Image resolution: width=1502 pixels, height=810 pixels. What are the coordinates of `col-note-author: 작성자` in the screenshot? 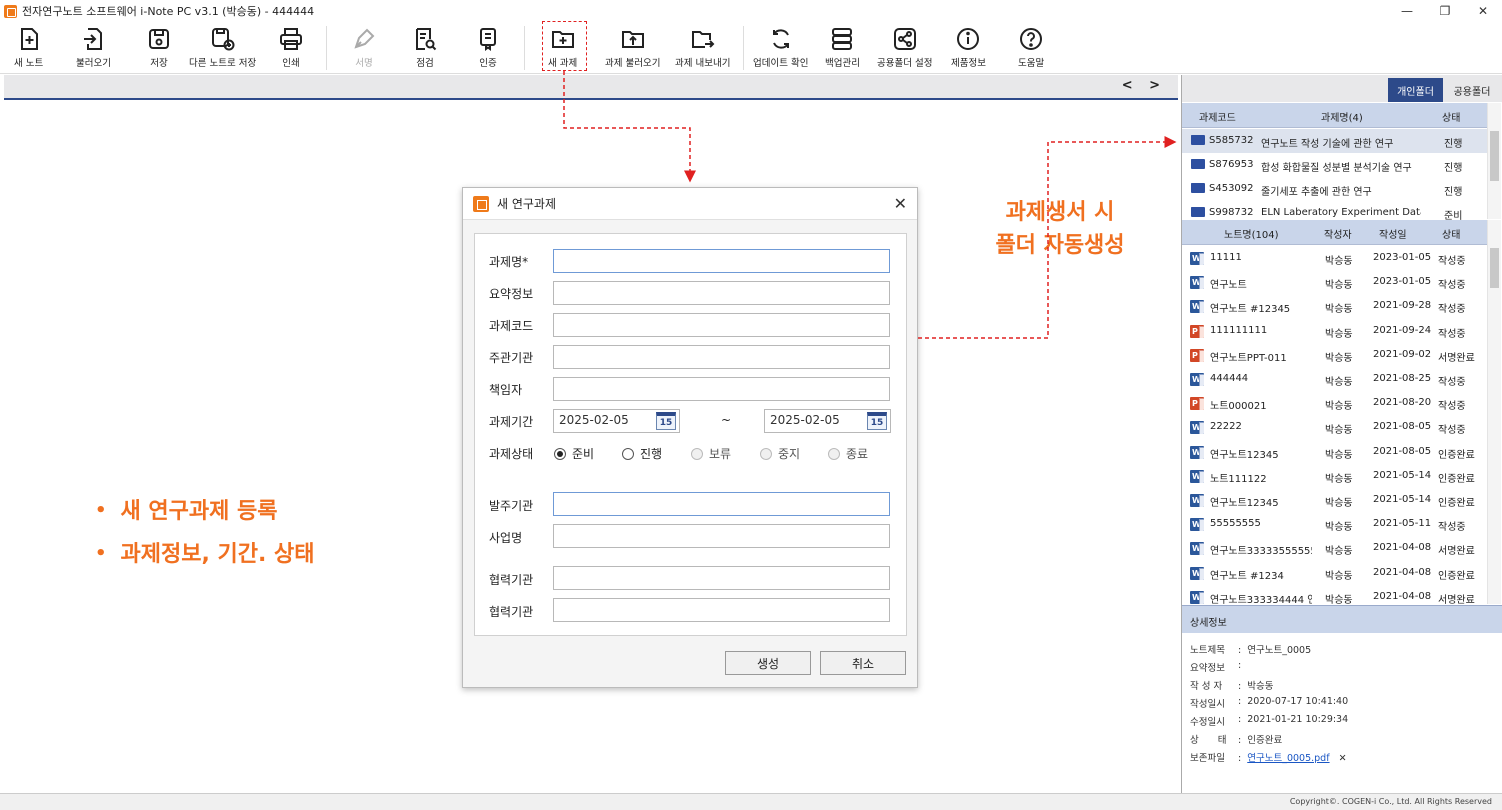 It's located at (1338, 233).